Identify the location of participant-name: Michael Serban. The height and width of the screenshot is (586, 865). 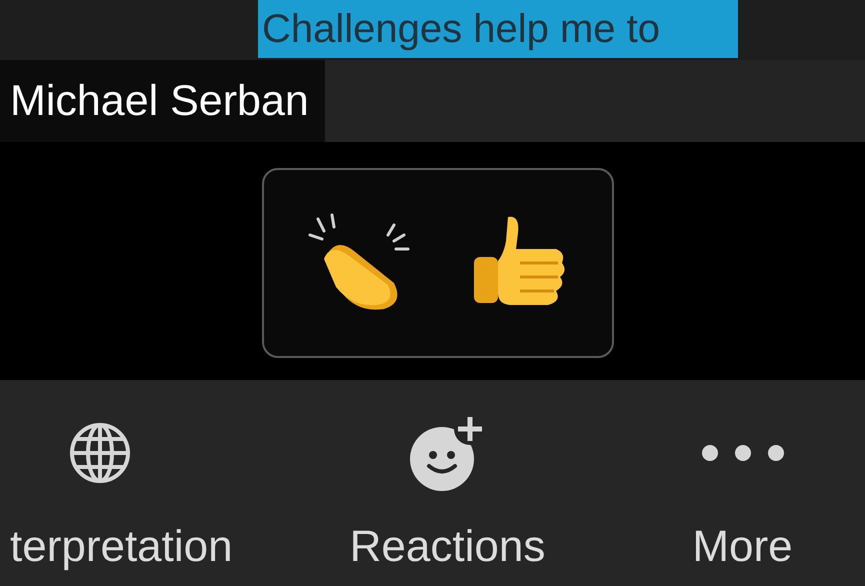
(162, 101).